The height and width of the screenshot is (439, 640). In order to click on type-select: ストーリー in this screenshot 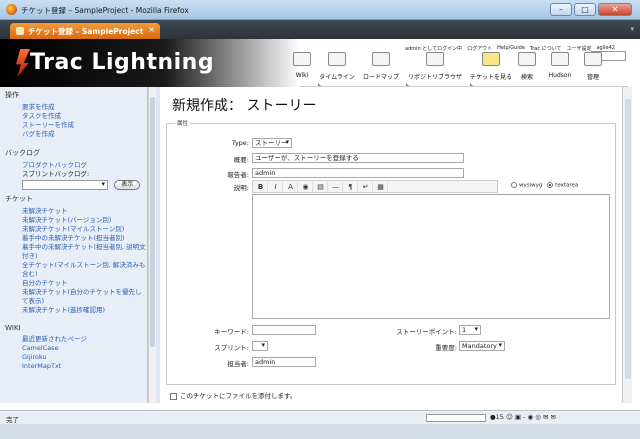, I will do `click(272, 143)`.